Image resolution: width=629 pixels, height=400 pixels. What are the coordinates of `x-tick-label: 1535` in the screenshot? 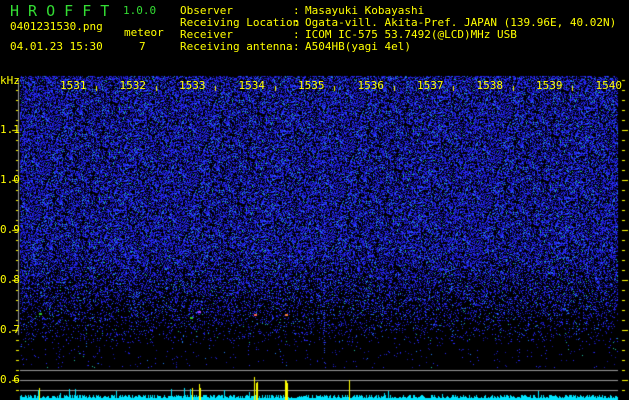 It's located at (311, 85).